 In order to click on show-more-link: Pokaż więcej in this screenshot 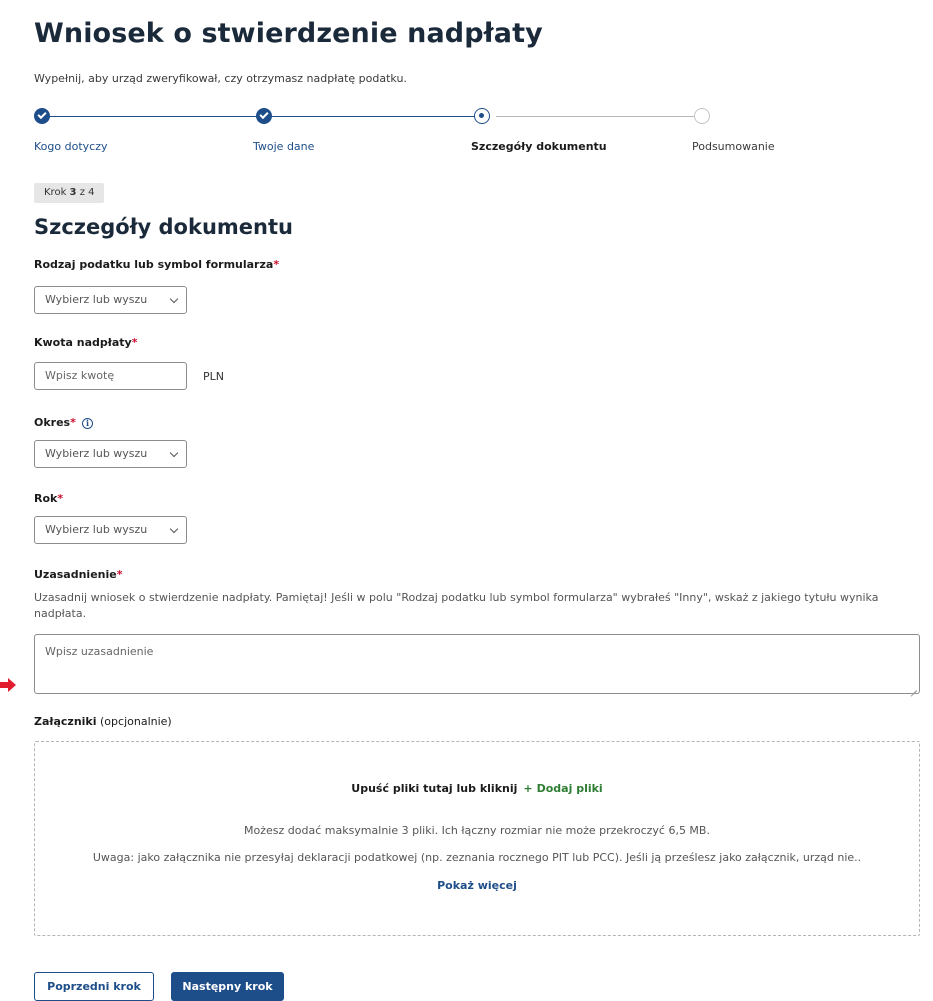, I will do `click(477, 885)`.